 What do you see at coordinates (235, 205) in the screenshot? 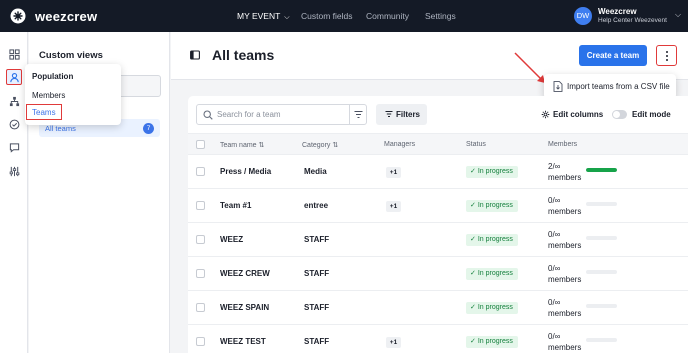
I see `team-name: Team #1` at bounding box center [235, 205].